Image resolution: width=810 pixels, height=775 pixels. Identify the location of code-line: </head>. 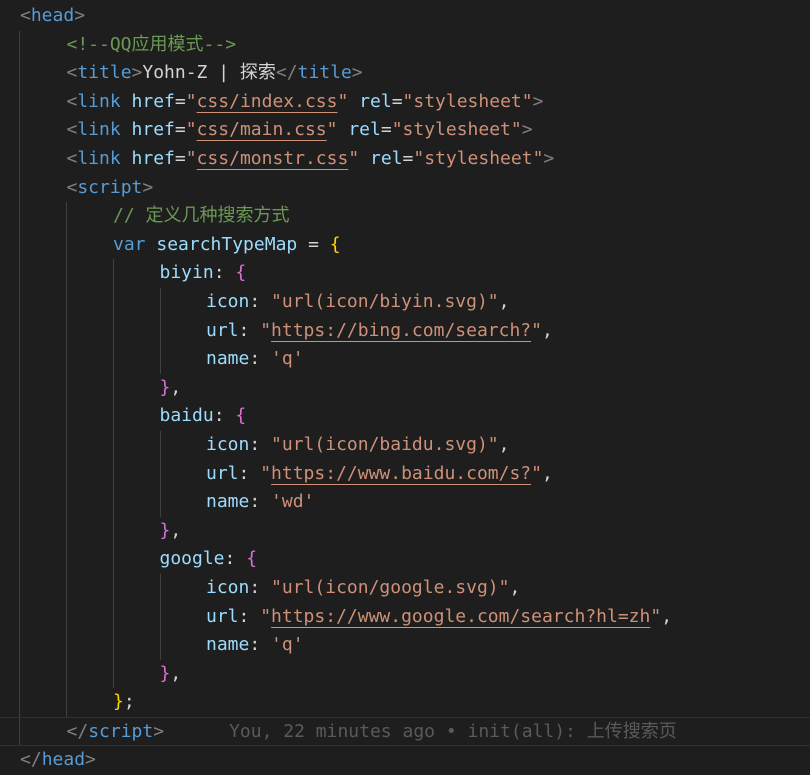
(405, 760).